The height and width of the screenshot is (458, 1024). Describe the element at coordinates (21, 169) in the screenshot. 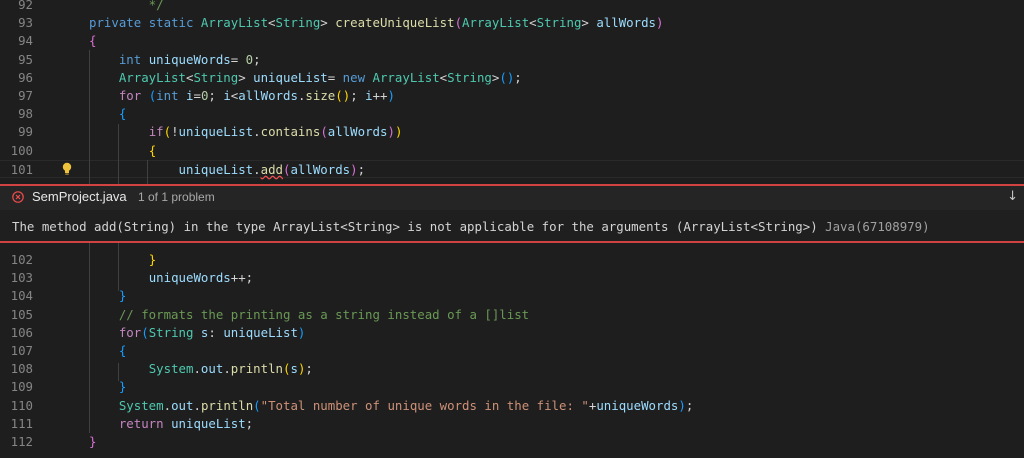

I see `line-number: 101` at that location.